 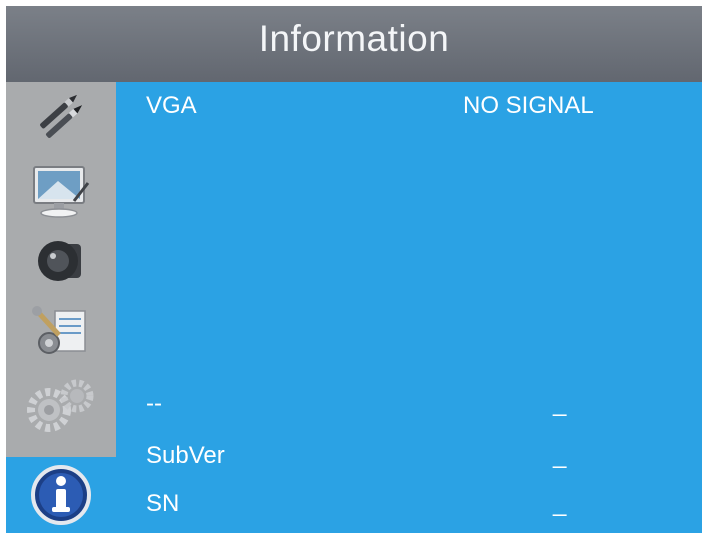 I want to click on gears-icon, so click(x=60, y=405).